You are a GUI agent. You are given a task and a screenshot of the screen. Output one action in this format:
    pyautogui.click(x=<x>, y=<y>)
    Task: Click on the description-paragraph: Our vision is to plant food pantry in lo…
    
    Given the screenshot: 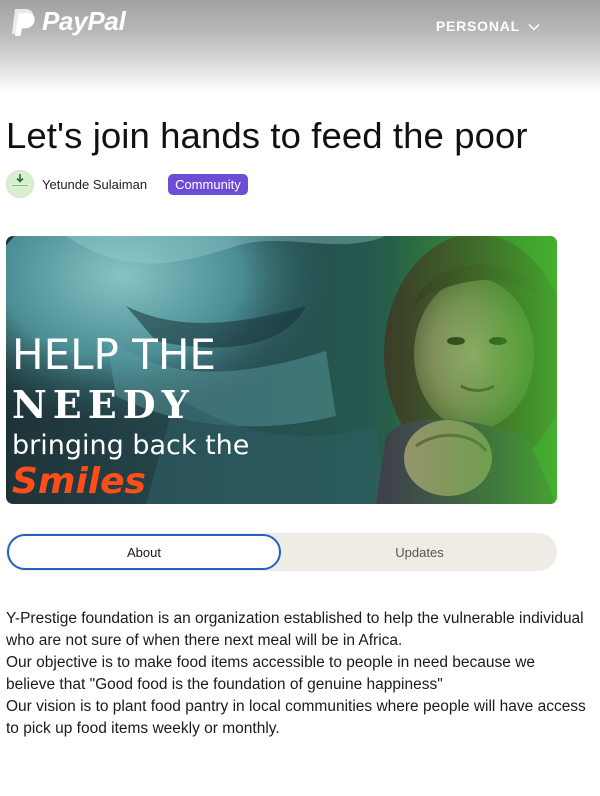 What is the action you would take?
    pyautogui.click(x=296, y=717)
    